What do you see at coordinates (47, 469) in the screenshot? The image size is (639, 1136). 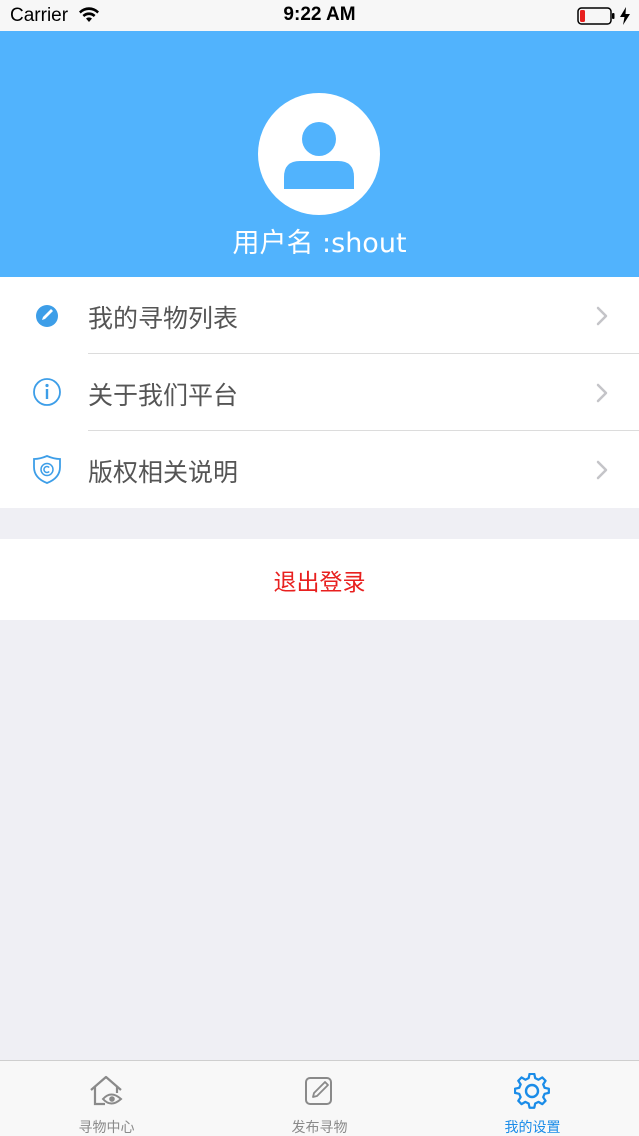 I see `copyright-shield-icon` at bounding box center [47, 469].